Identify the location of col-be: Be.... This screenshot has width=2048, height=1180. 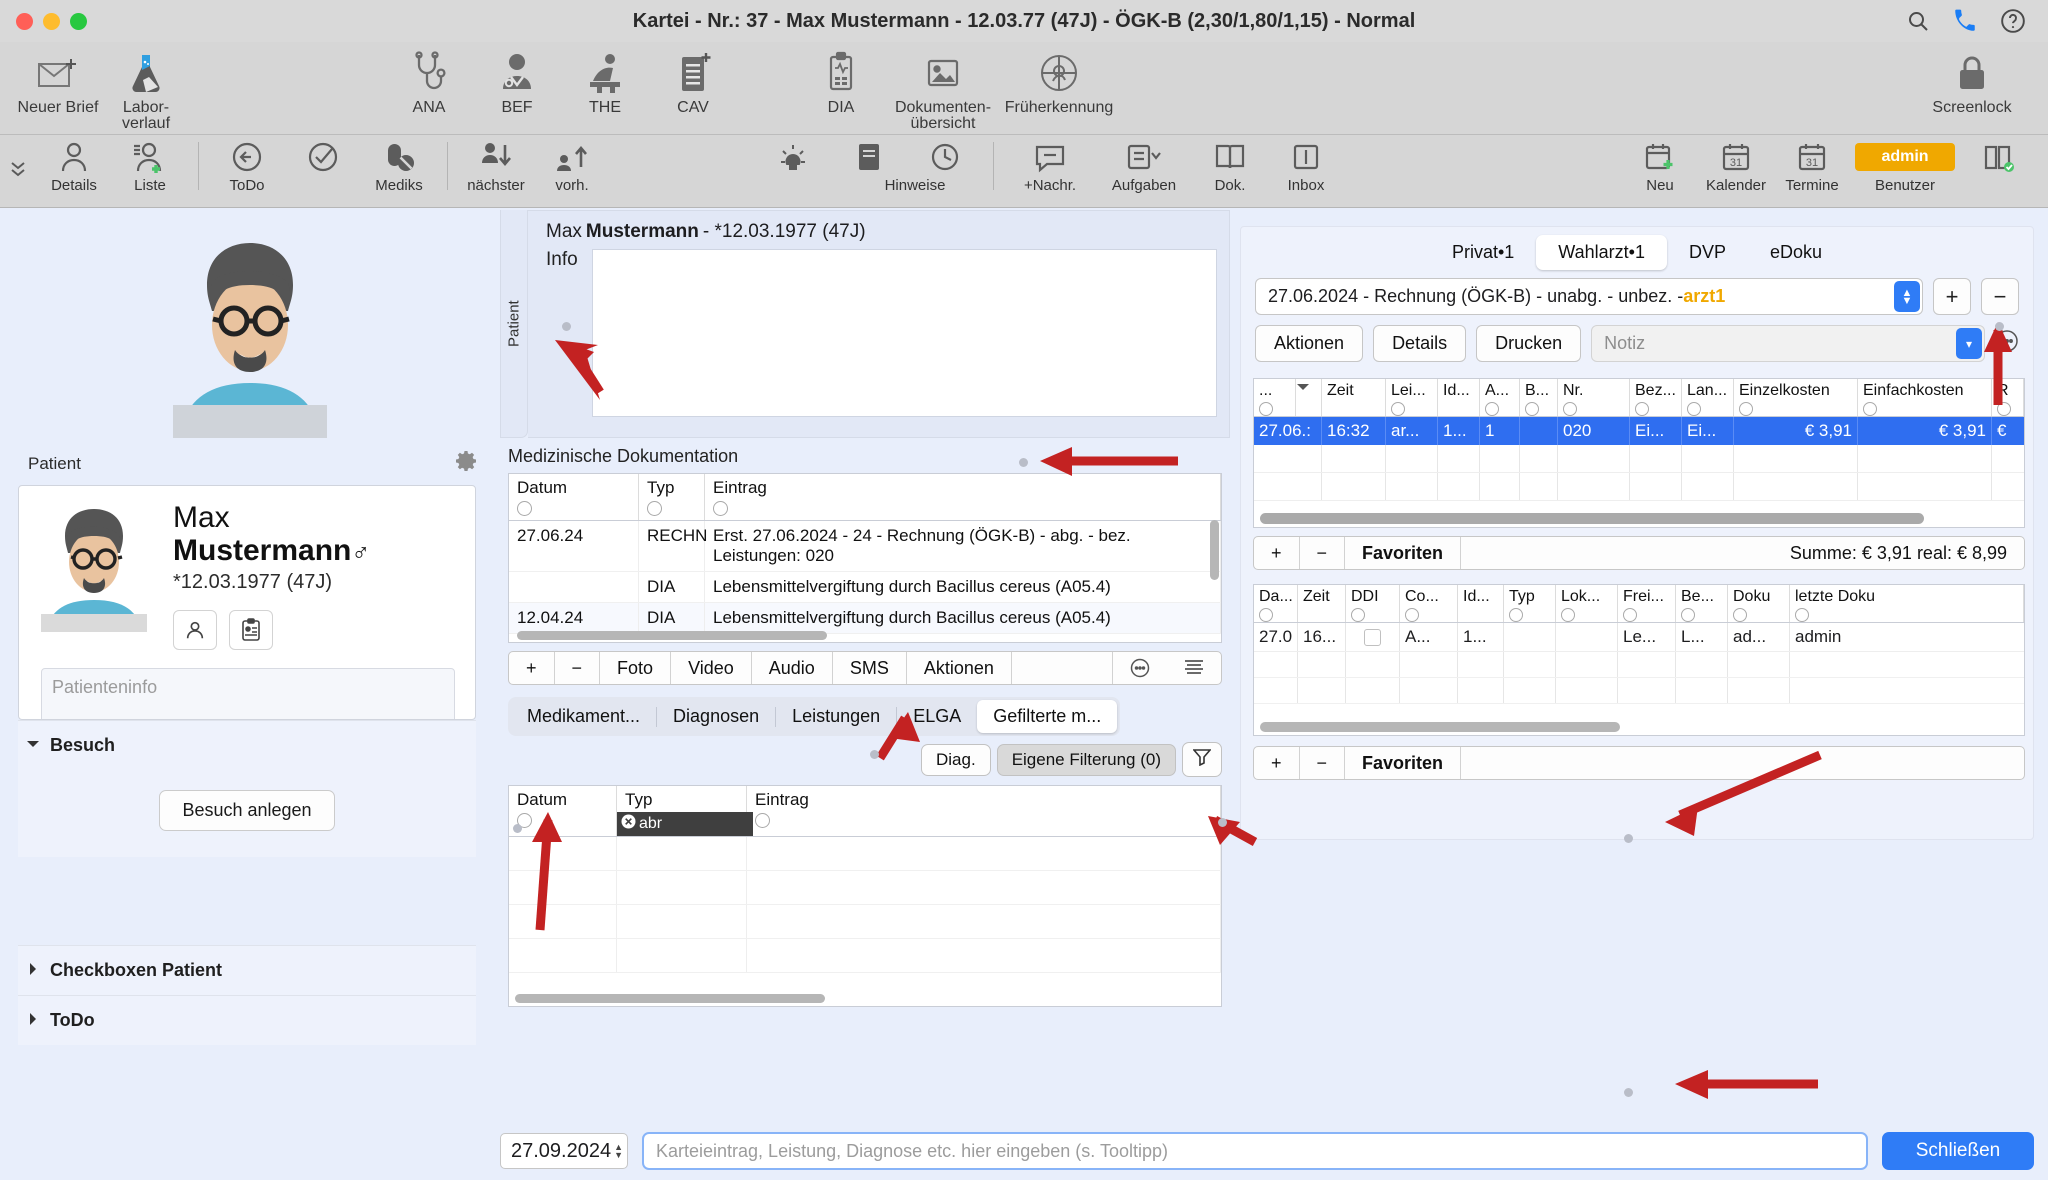
(1702, 603).